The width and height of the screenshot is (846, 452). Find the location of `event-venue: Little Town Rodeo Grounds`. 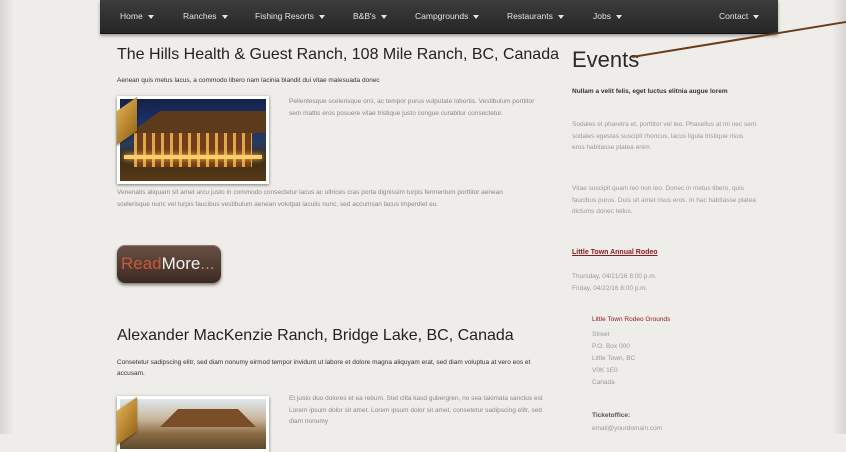

event-venue: Little Town Rodeo Grounds is located at coordinates (631, 319).